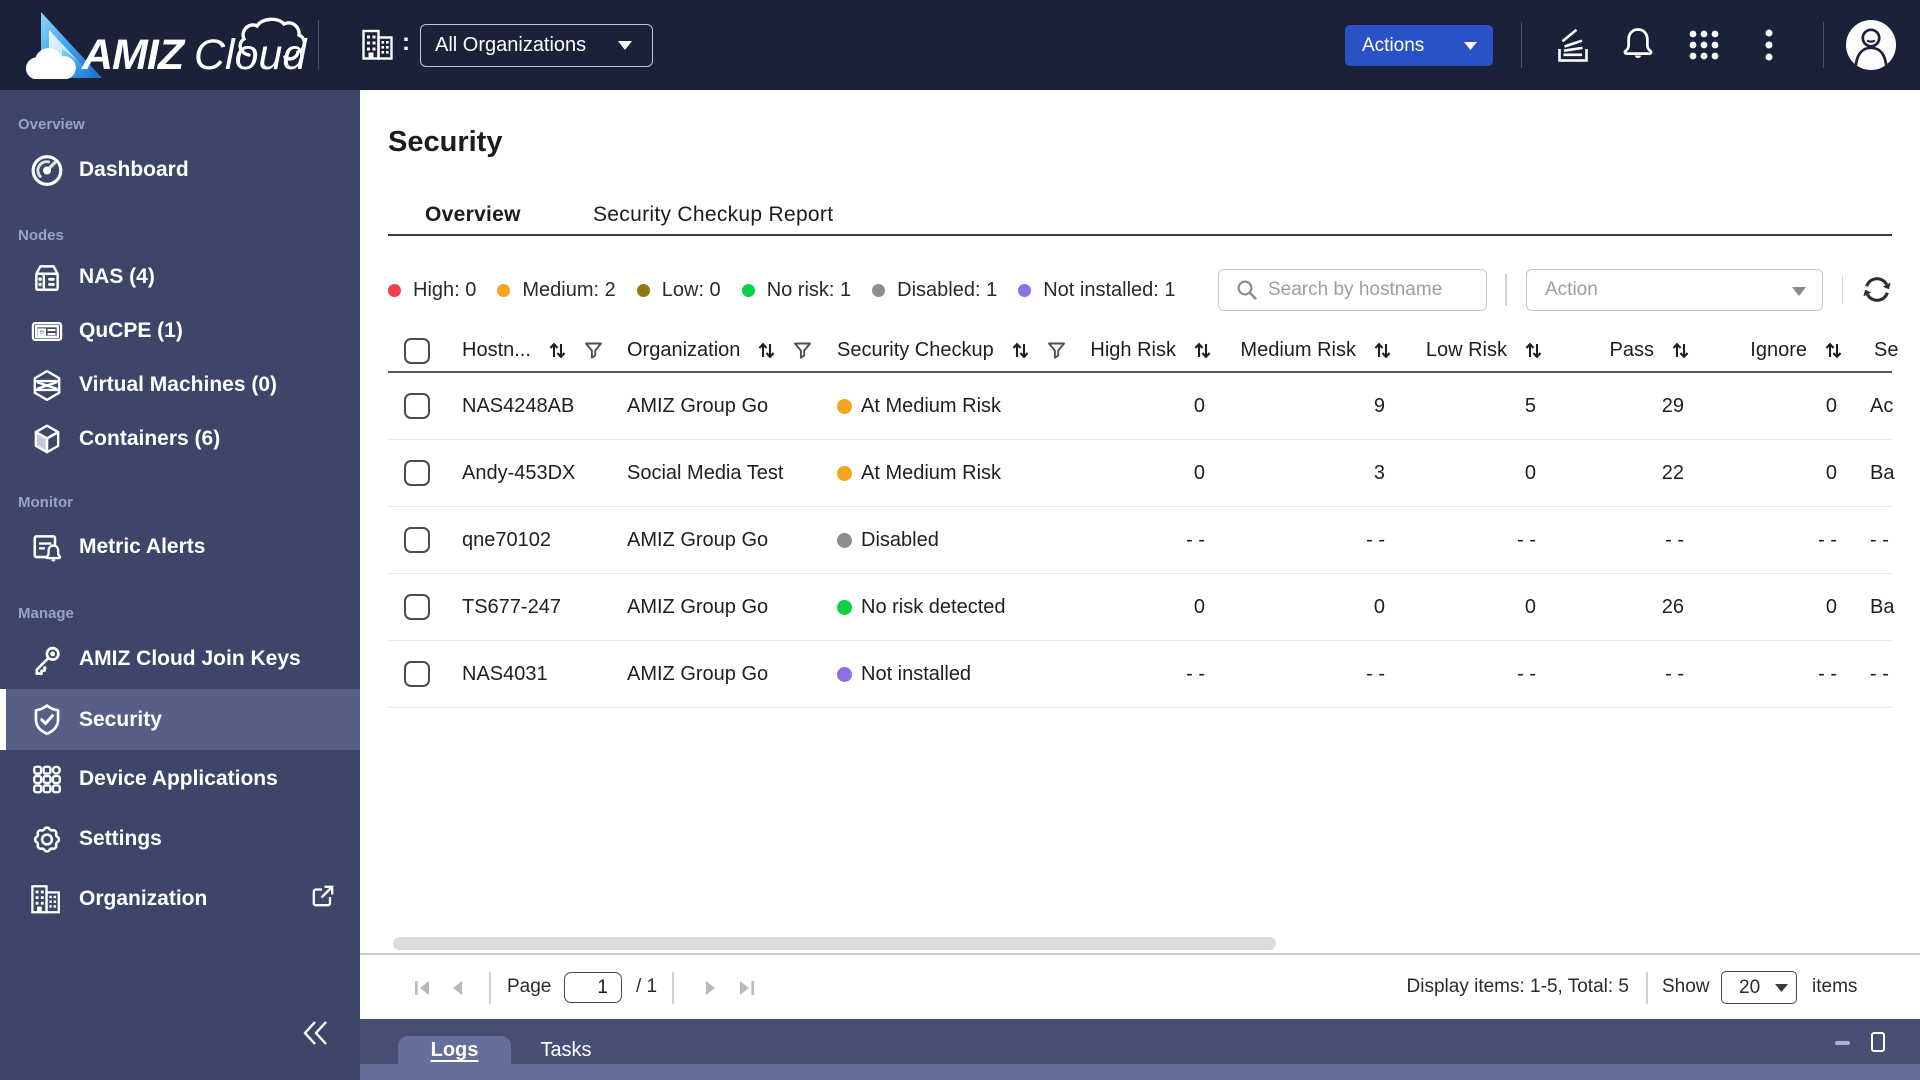 Image resolution: width=1920 pixels, height=1080 pixels. I want to click on legend-label: Not installed: 1, so click(1109, 289).